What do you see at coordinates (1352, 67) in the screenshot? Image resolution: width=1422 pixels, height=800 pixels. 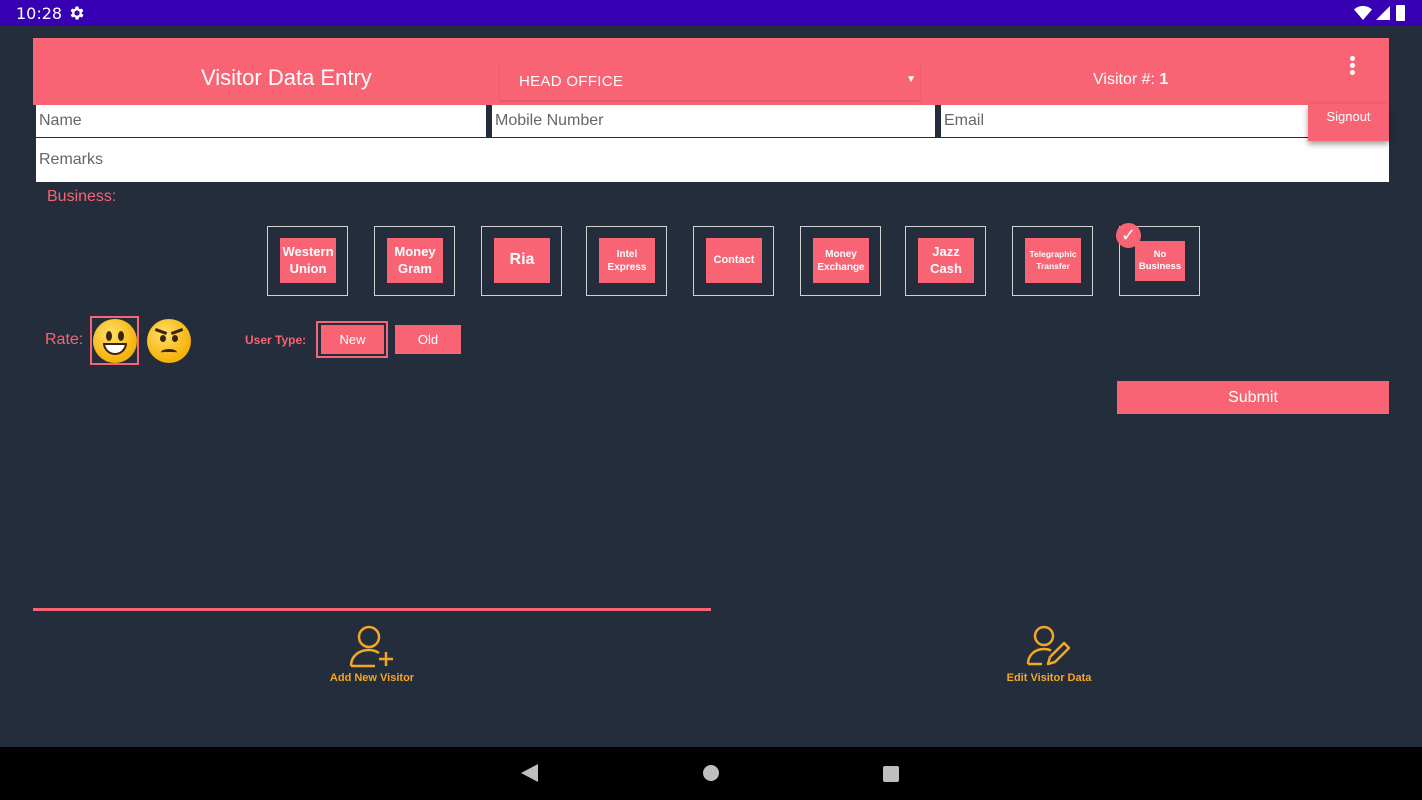 I see `overflow-menu-icon` at bounding box center [1352, 67].